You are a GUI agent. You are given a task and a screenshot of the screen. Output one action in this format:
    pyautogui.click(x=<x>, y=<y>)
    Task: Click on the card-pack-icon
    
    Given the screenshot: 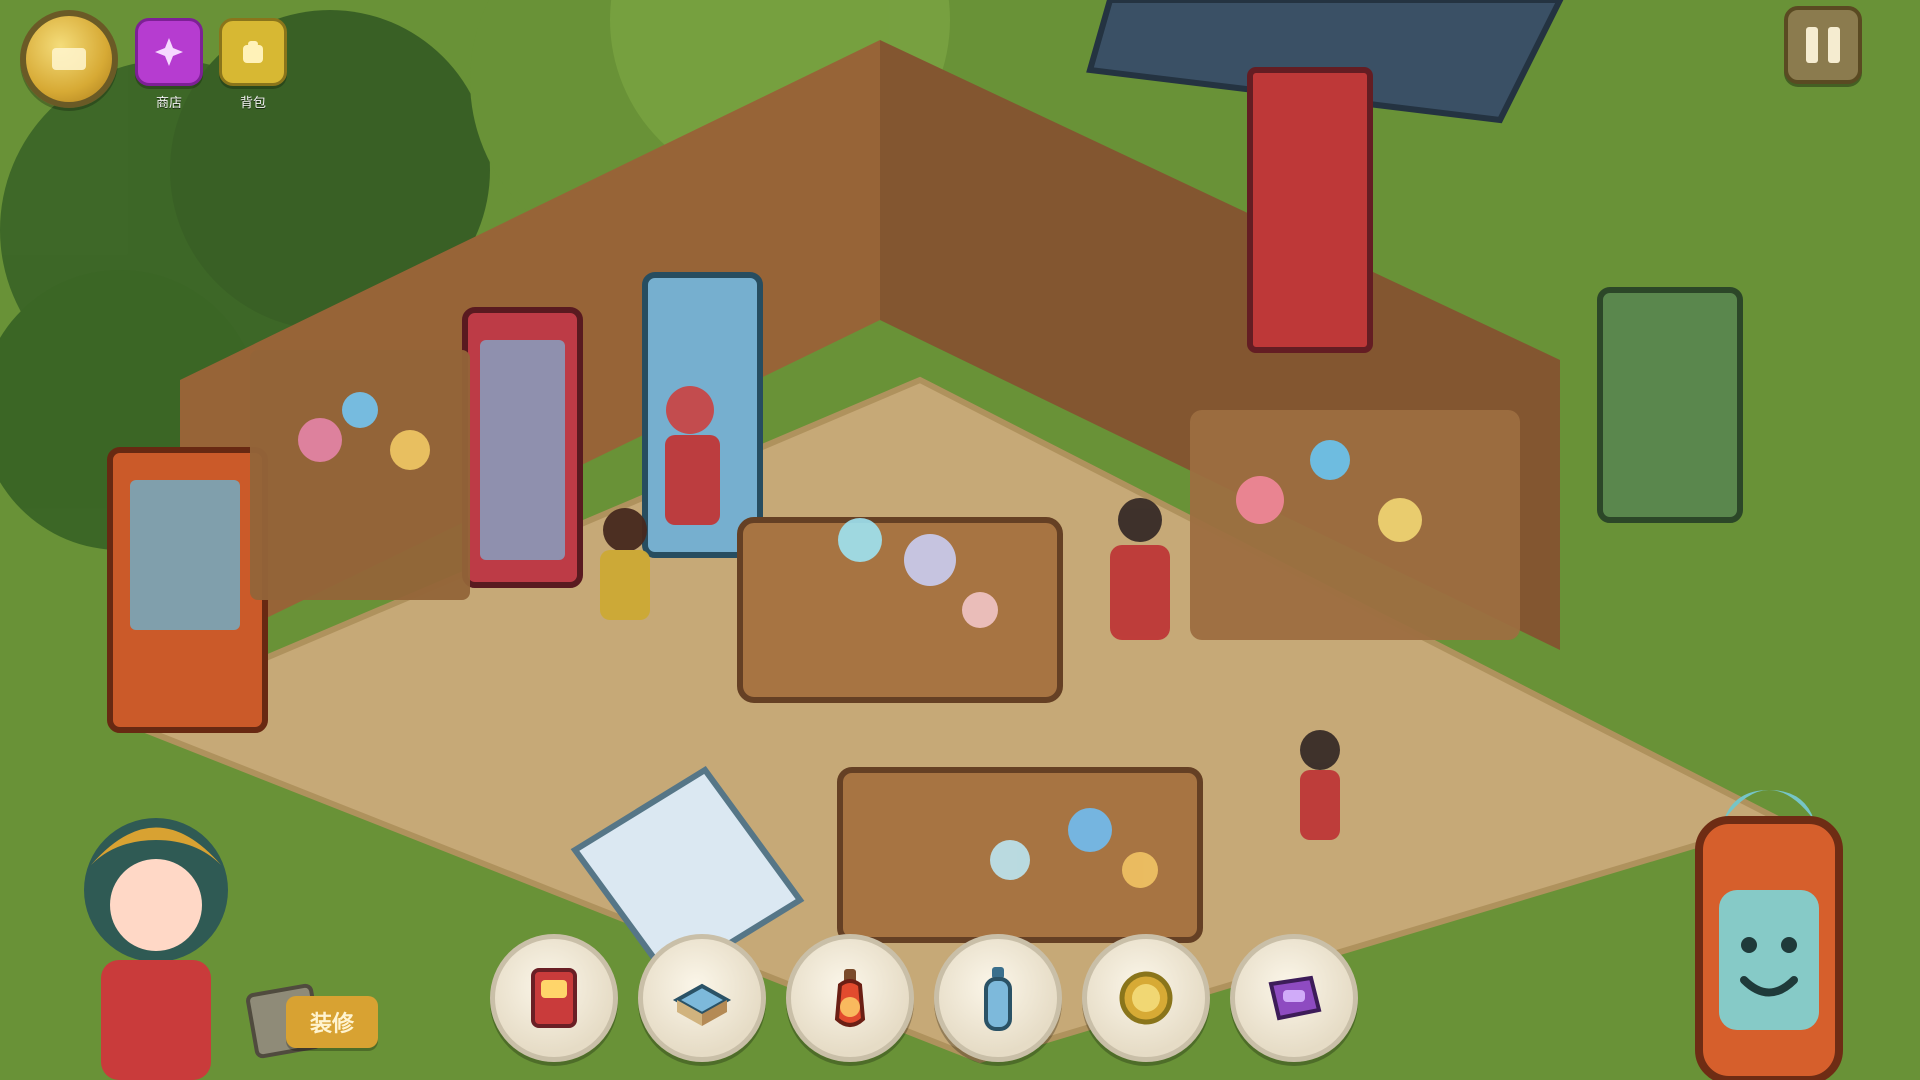 What is the action you would take?
    pyautogui.click(x=554, y=998)
    